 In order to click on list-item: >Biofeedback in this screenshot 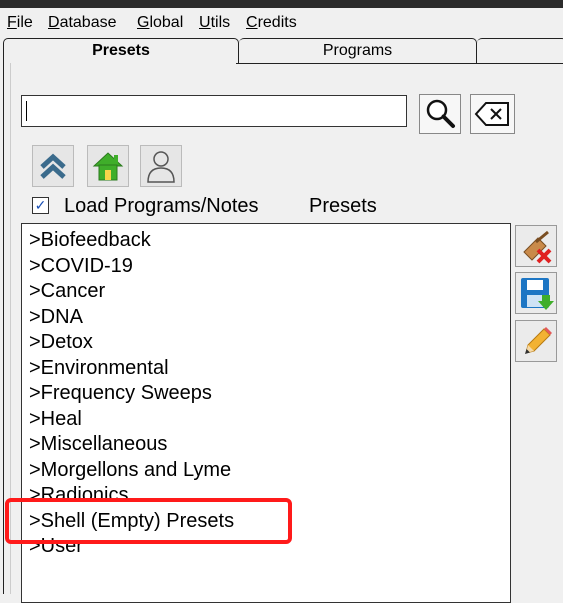, I will do `click(90, 240)`.